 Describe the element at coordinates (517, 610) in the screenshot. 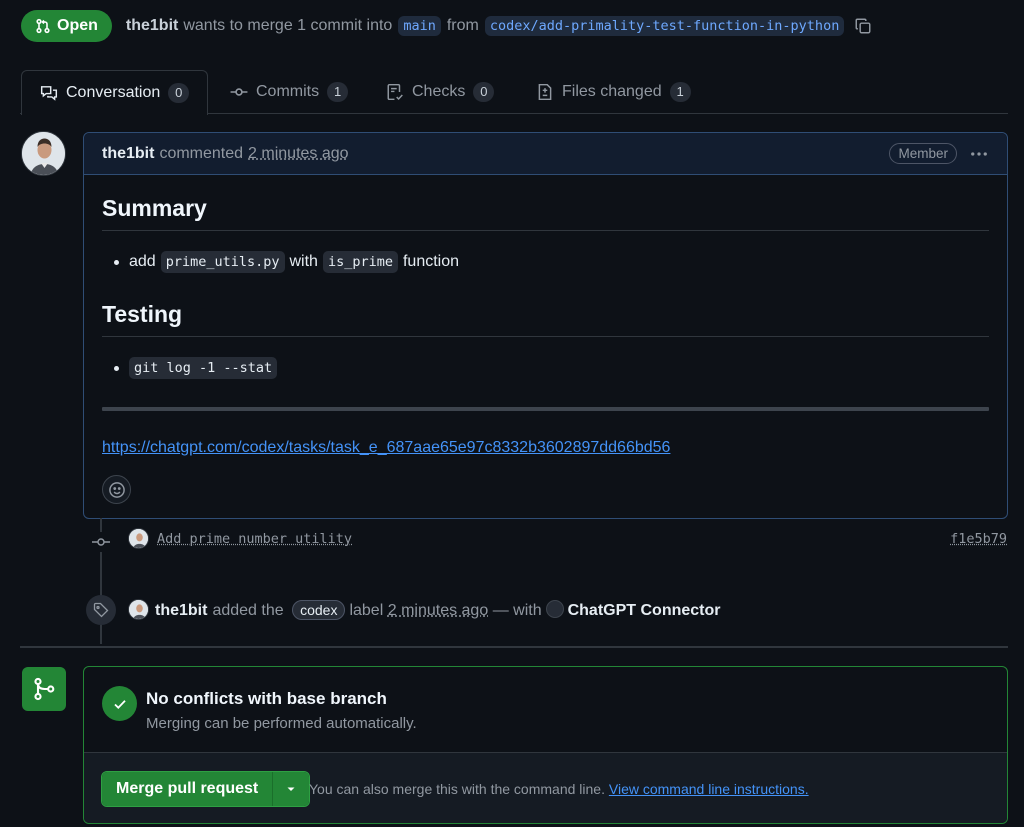

I see `event-text-3: — with` at that location.